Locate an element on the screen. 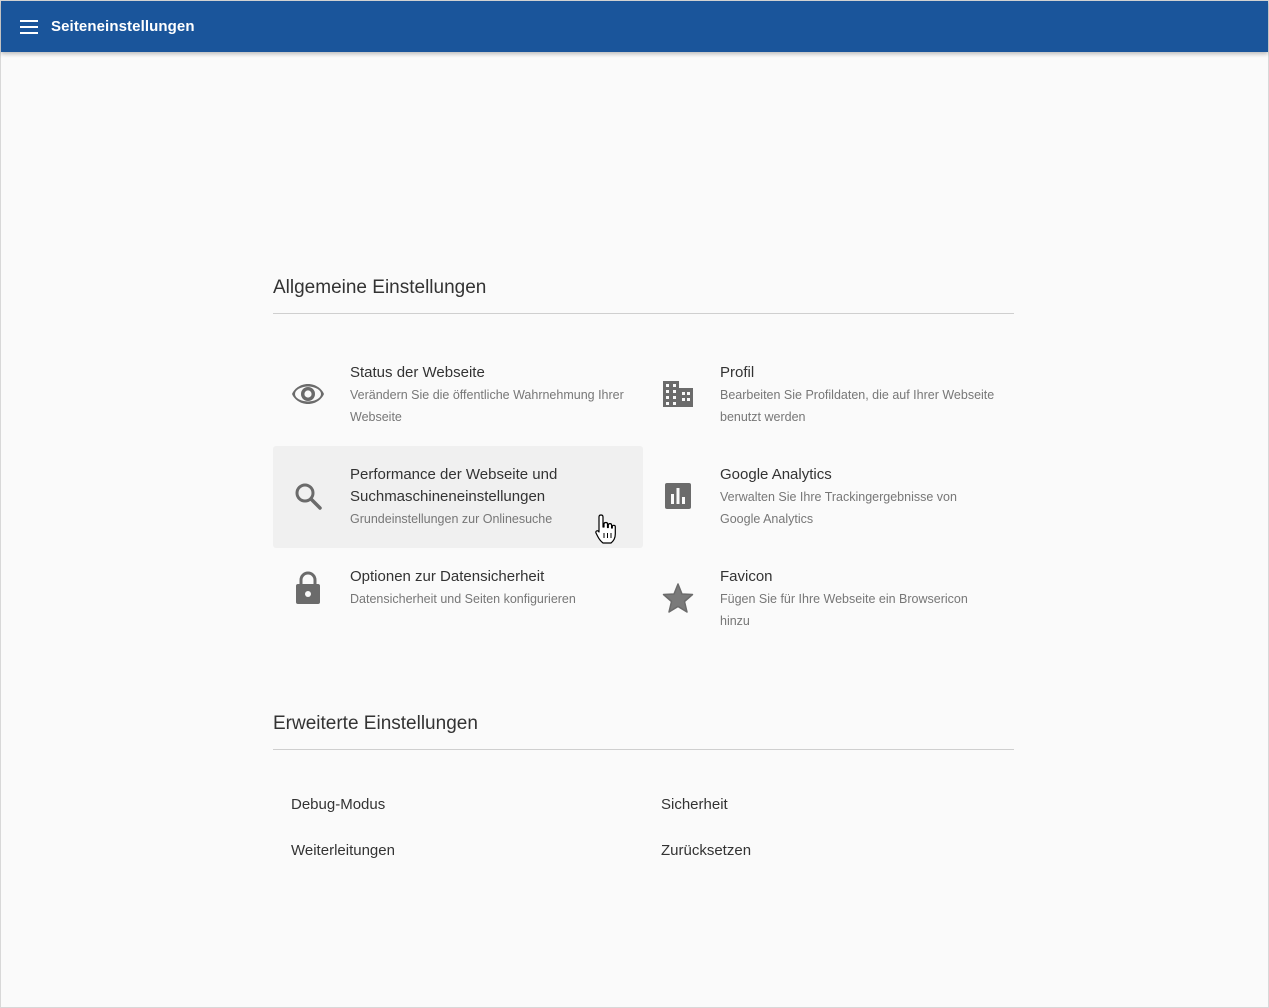  star-icon is located at coordinates (678, 598).